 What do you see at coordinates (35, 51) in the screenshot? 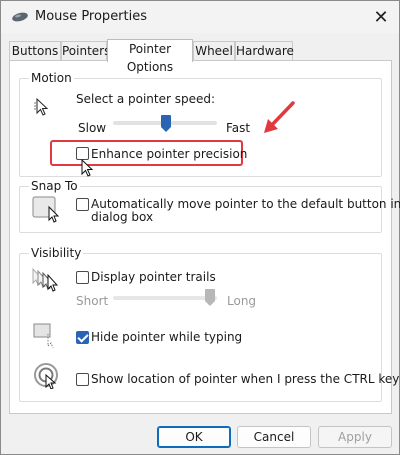
I see `tab-buttons: Buttons` at bounding box center [35, 51].